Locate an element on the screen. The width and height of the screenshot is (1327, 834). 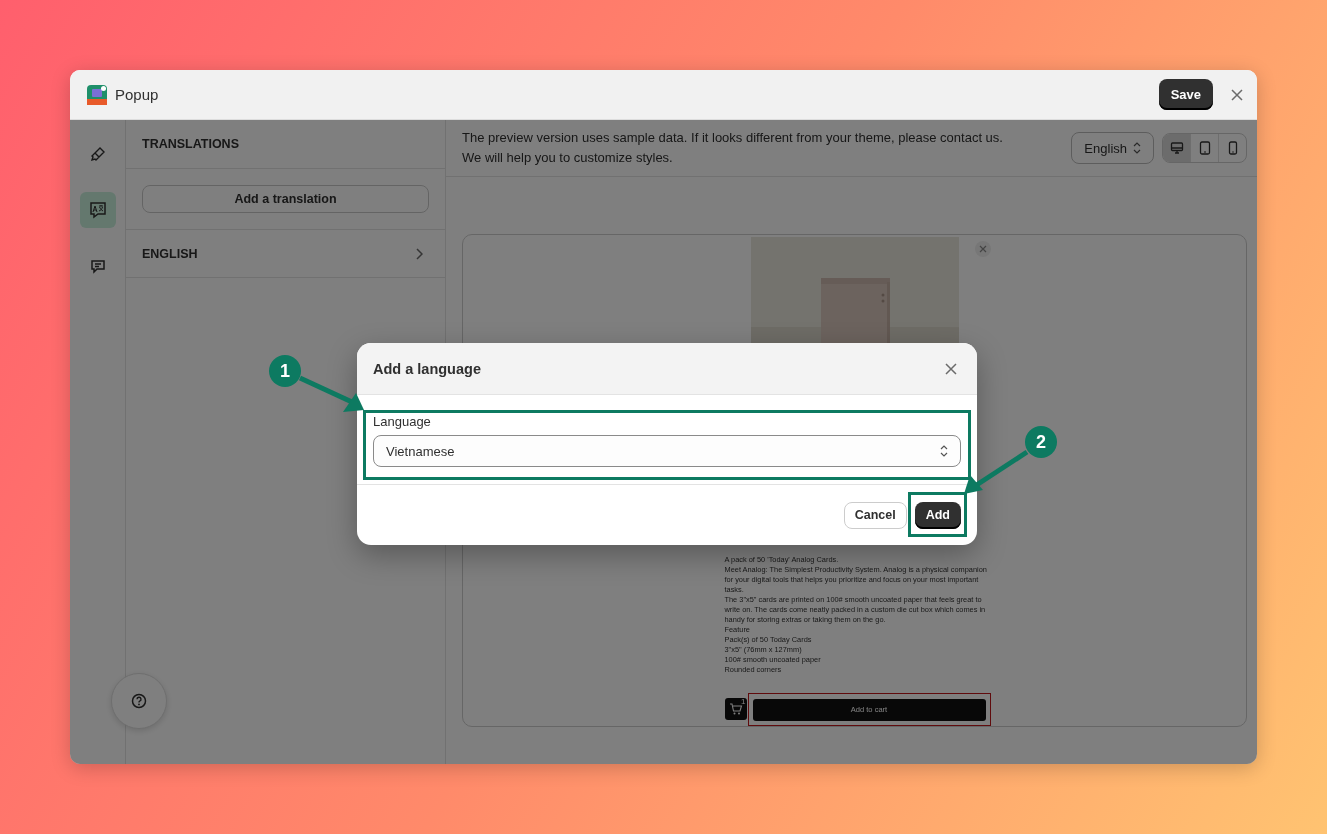
desktop-icon is located at coordinates (1176, 148).